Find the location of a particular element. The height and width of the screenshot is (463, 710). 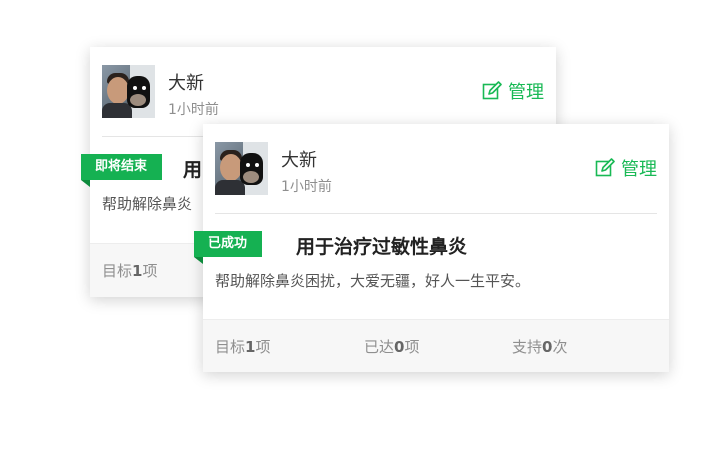

wish-description: 帮助解除鼻炎 is located at coordinates (147, 204).